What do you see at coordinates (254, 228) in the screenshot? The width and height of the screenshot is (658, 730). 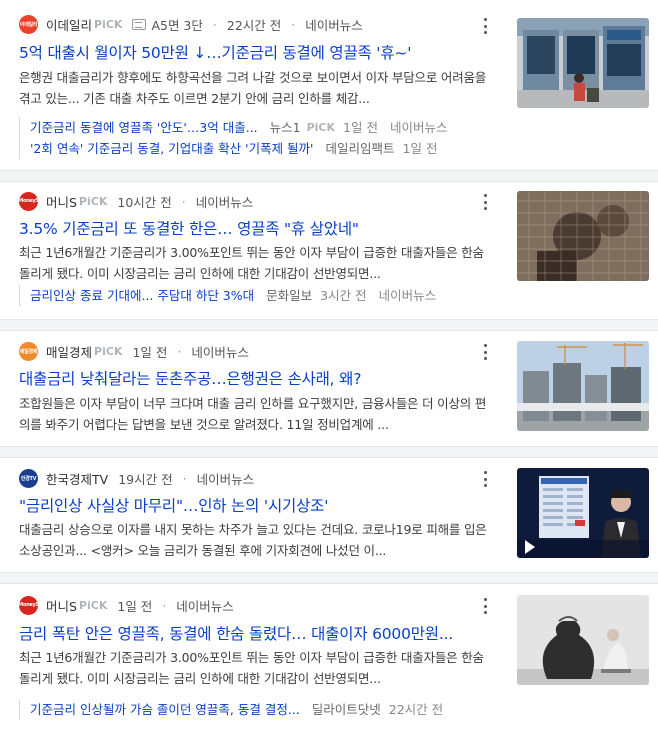 I see `news-title: 3.5% 기준금리 또 동결한 한은… 영끌족 "휴 살았네"` at bounding box center [254, 228].